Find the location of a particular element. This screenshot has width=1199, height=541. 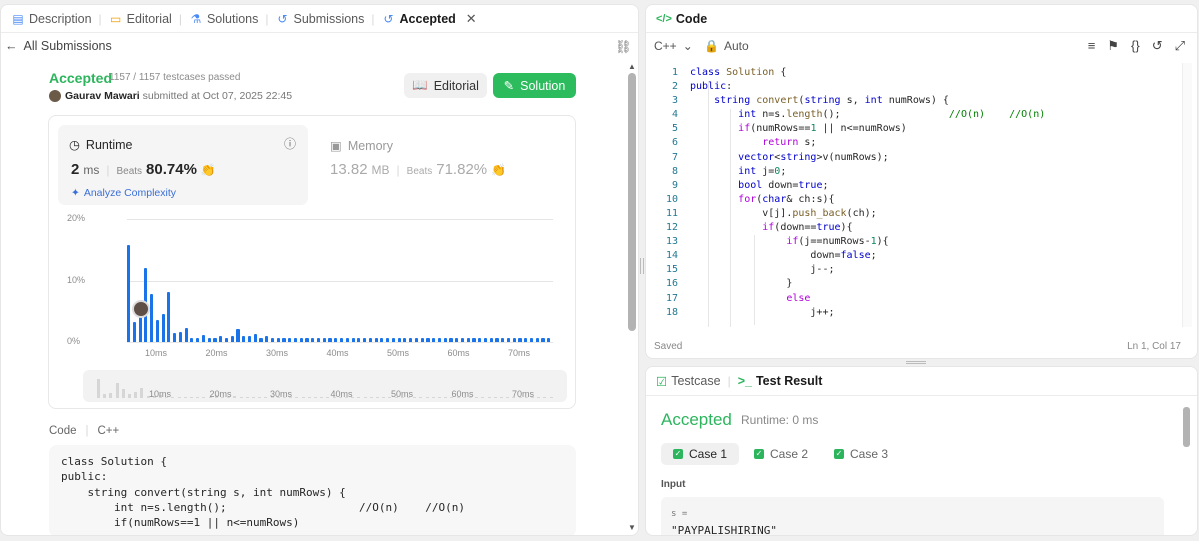

editor-line: j++; is located at coordinates (935, 313).